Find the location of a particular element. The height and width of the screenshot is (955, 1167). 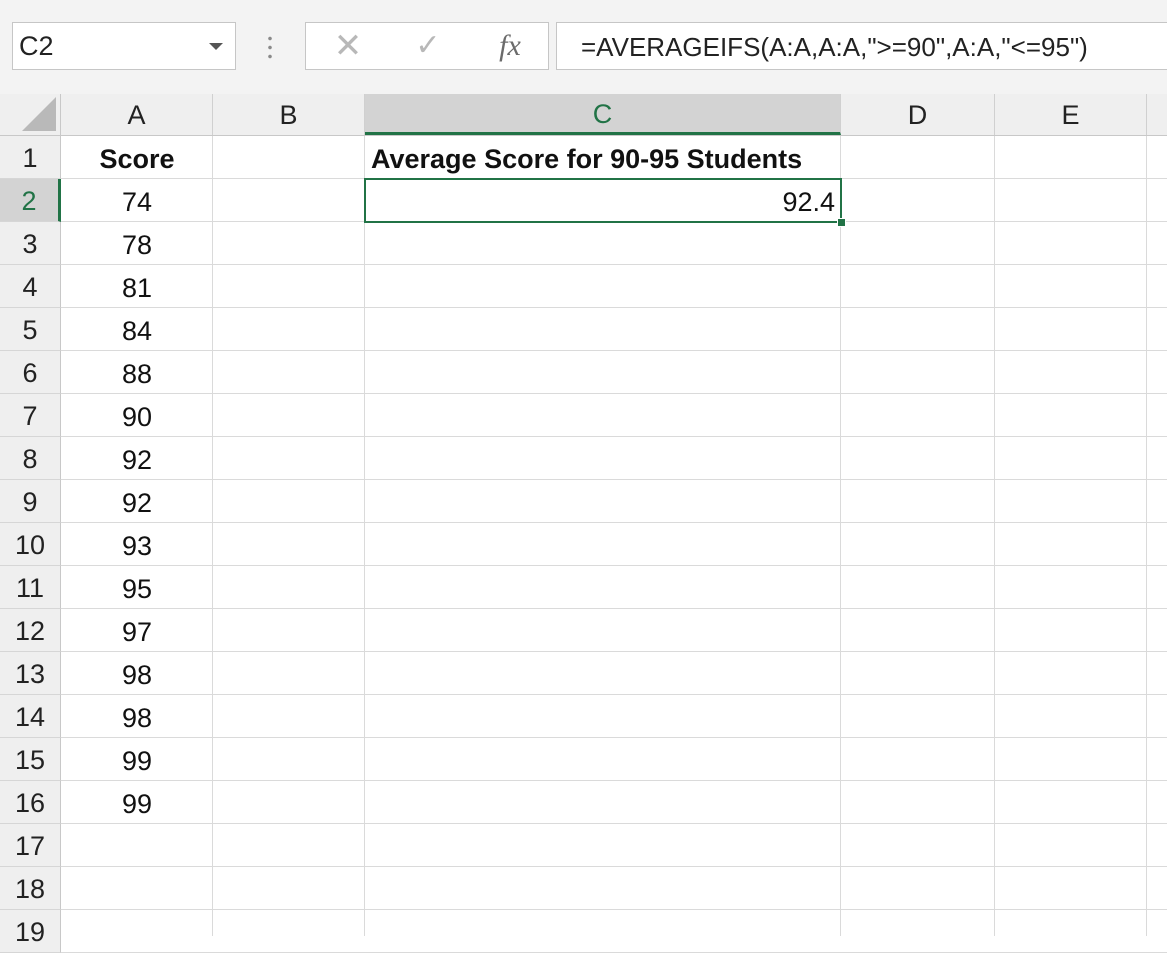

fill-handle is located at coordinates (841, 222).